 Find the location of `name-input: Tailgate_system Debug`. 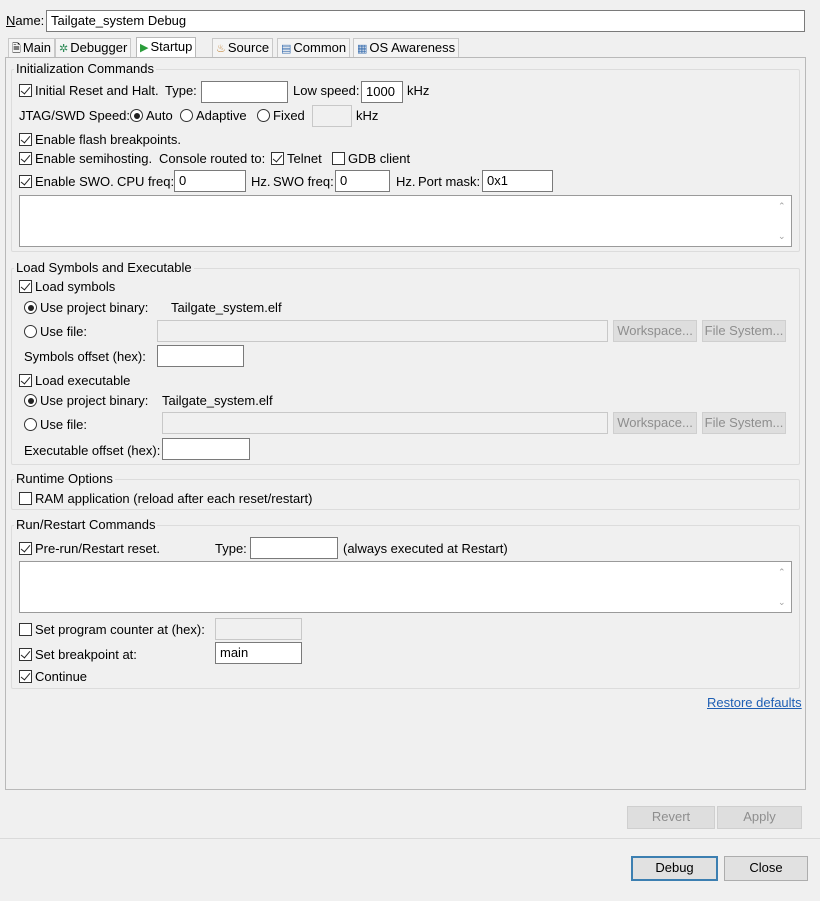

name-input: Tailgate_system Debug is located at coordinates (425, 21).